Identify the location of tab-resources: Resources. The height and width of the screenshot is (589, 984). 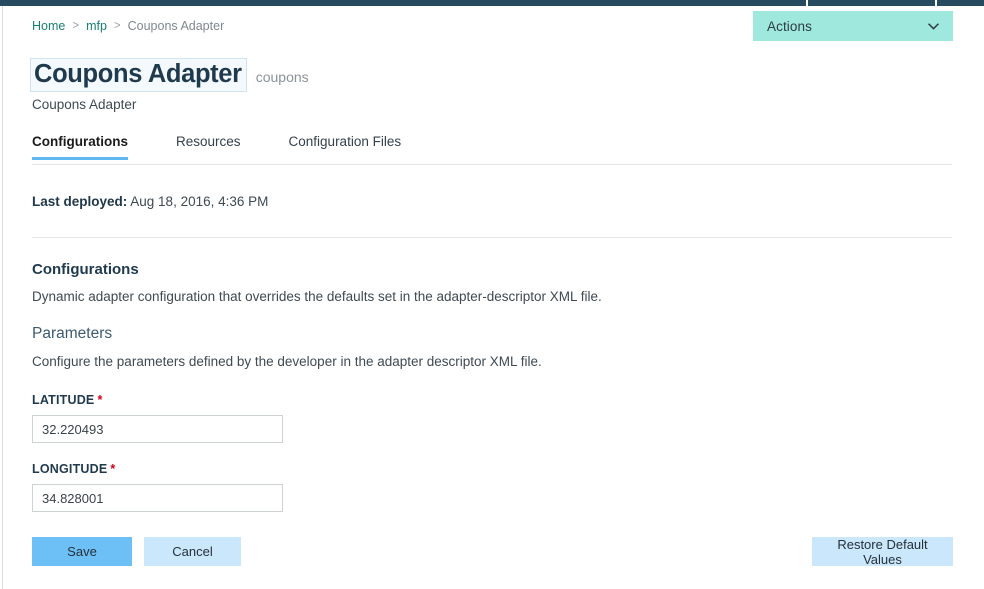
(208, 147).